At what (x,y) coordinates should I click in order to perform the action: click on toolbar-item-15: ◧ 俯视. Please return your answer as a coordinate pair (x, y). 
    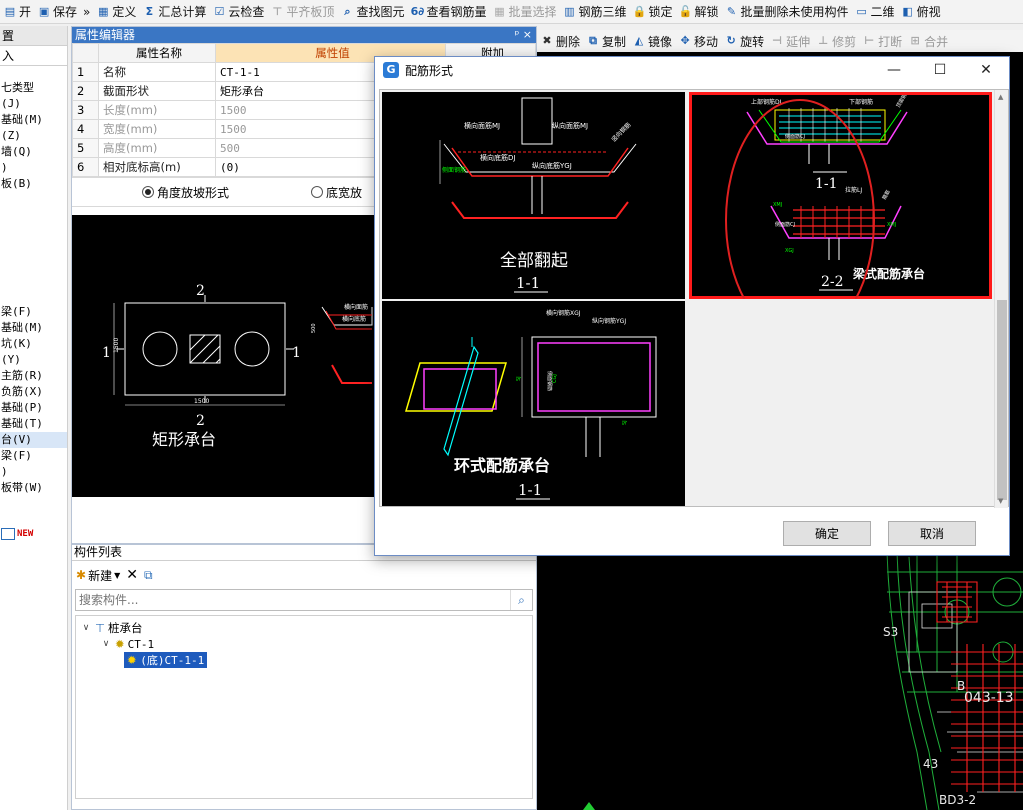
    Looking at the image, I should click on (921, 12).